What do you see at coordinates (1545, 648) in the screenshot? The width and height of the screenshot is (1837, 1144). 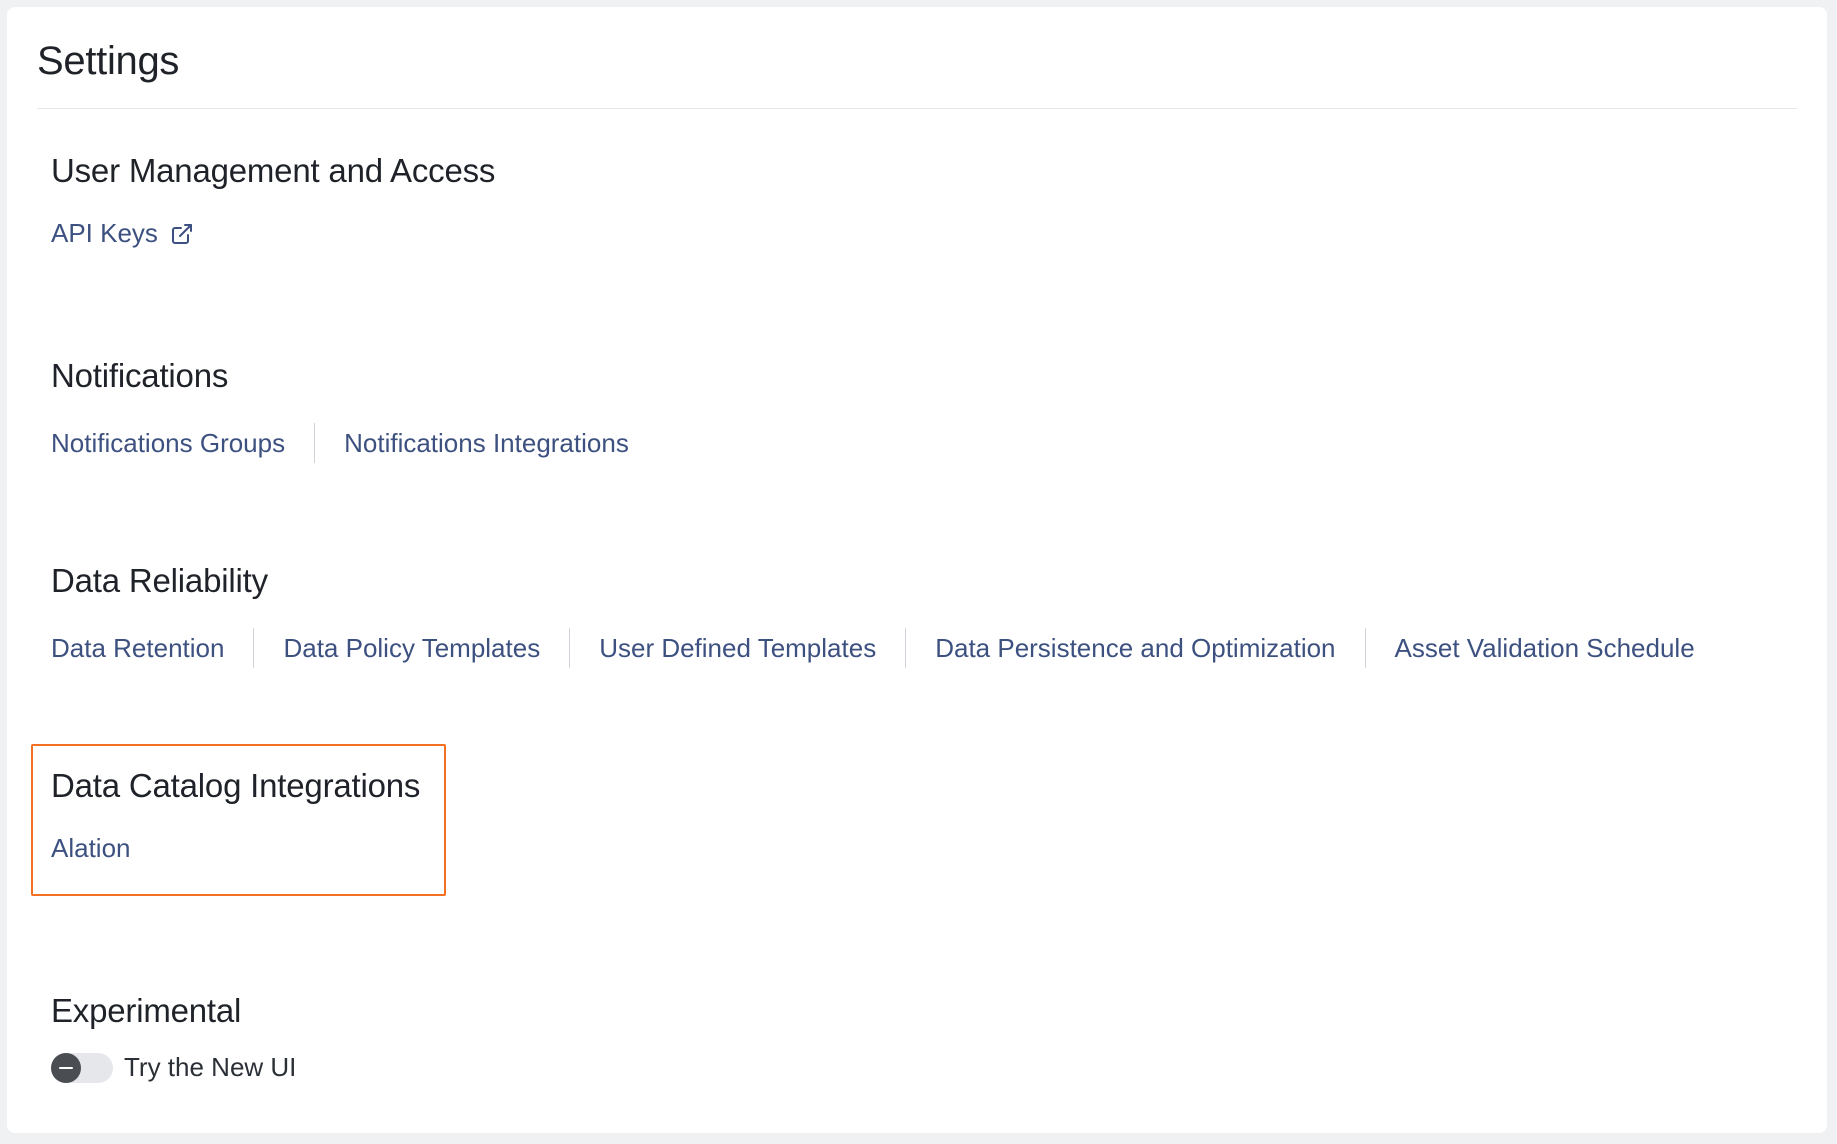 I see `asset-validation-schedule-link: Asset Validation Schedule` at bounding box center [1545, 648].